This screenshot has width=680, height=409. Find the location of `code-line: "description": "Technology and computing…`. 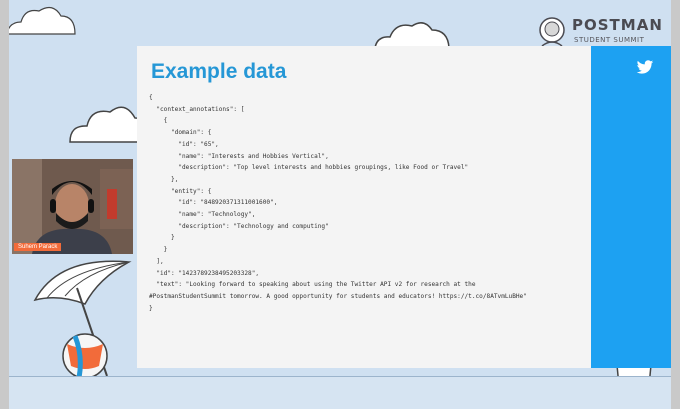

code-line: "description": "Technology and computing… is located at coordinates (239, 226).